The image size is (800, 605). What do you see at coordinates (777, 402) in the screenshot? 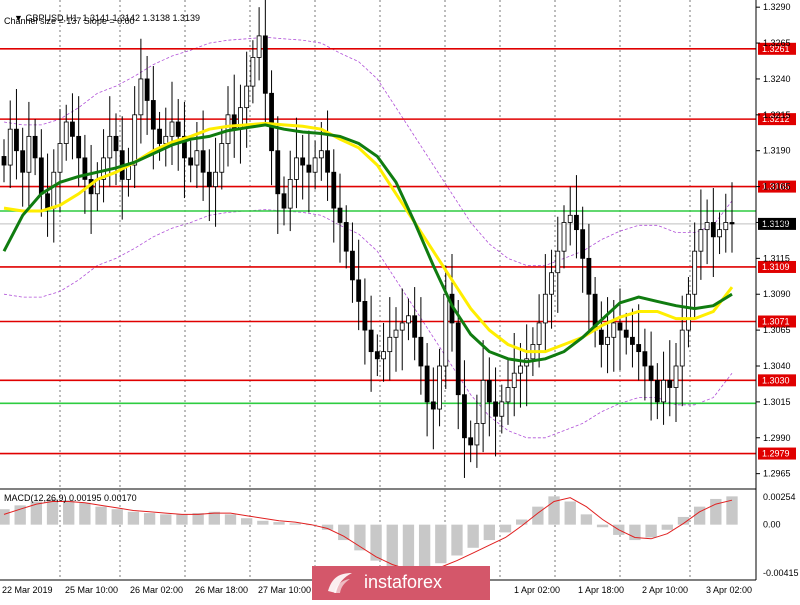
I see `price-tick-label: 1.3015` at bounding box center [777, 402].